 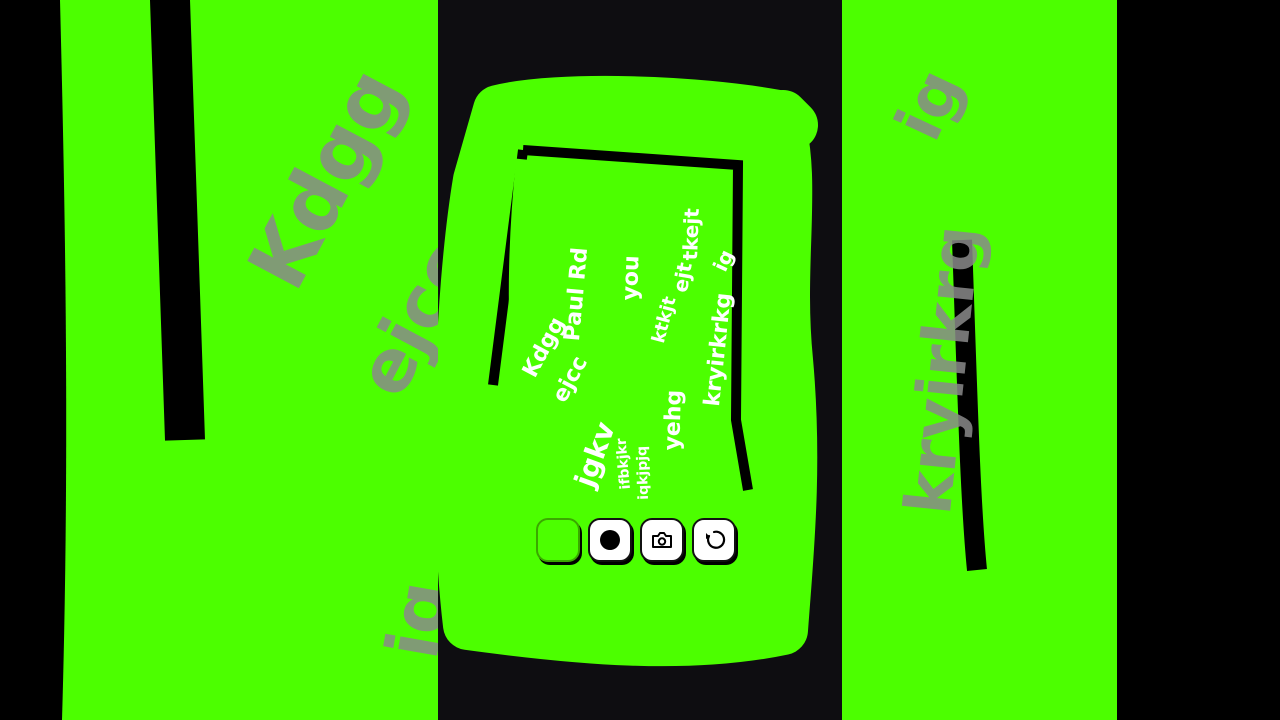 I want to click on drawing-toolbar, so click(x=636, y=540).